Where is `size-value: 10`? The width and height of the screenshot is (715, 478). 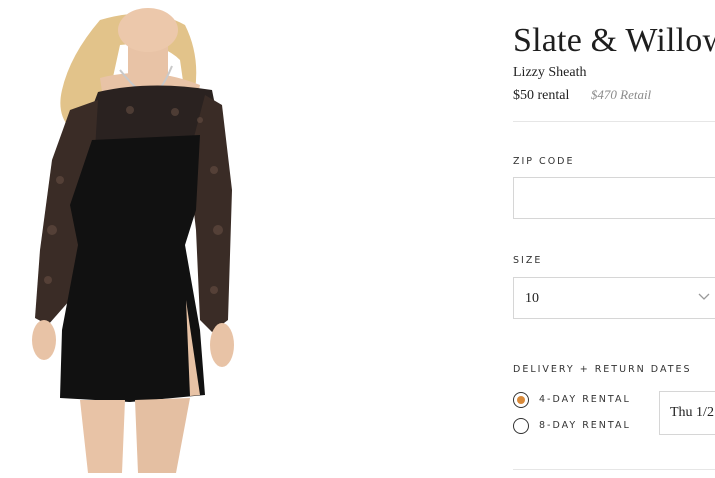
size-value: 10 is located at coordinates (532, 298).